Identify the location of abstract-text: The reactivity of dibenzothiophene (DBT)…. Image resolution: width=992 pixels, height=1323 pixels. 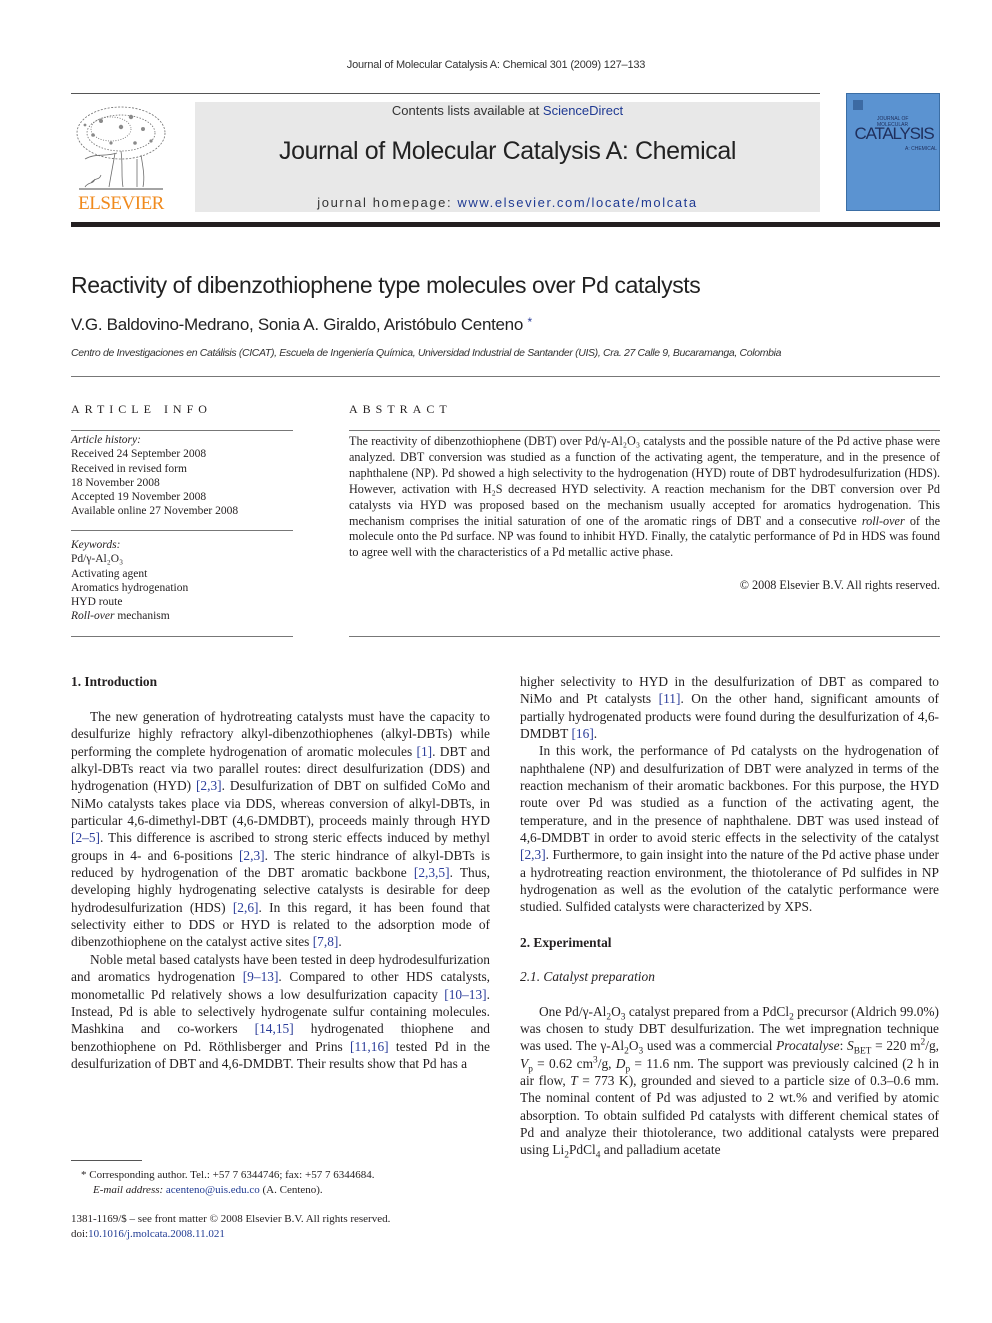
(644, 497).